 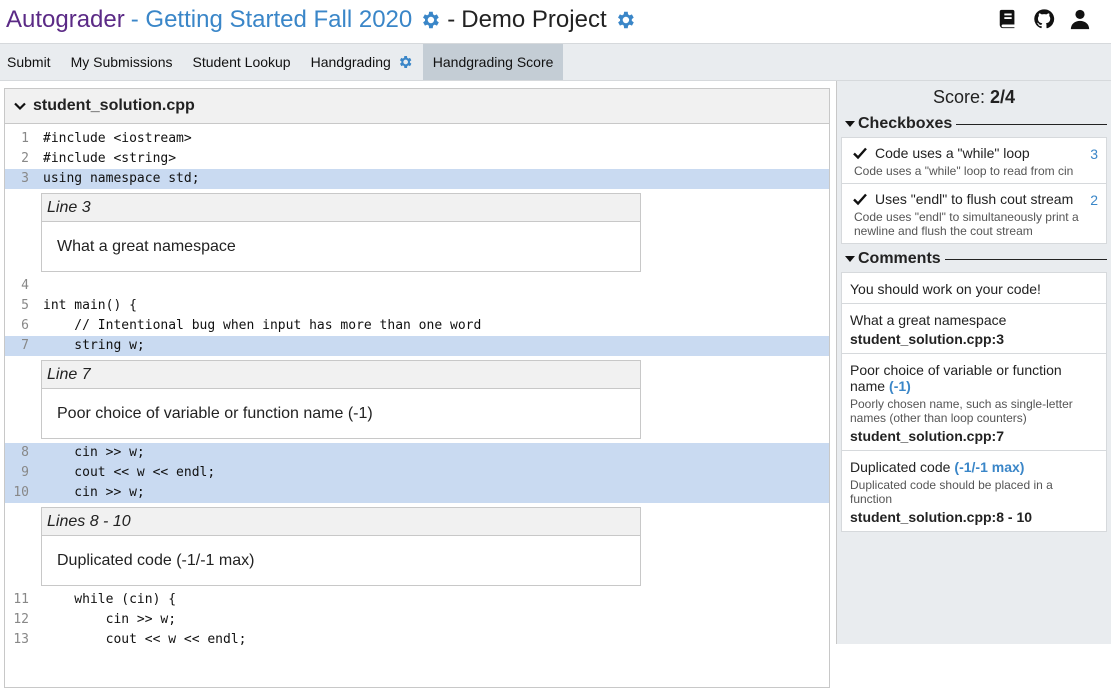 I want to click on line-number: 9, so click(x=25, y=472).